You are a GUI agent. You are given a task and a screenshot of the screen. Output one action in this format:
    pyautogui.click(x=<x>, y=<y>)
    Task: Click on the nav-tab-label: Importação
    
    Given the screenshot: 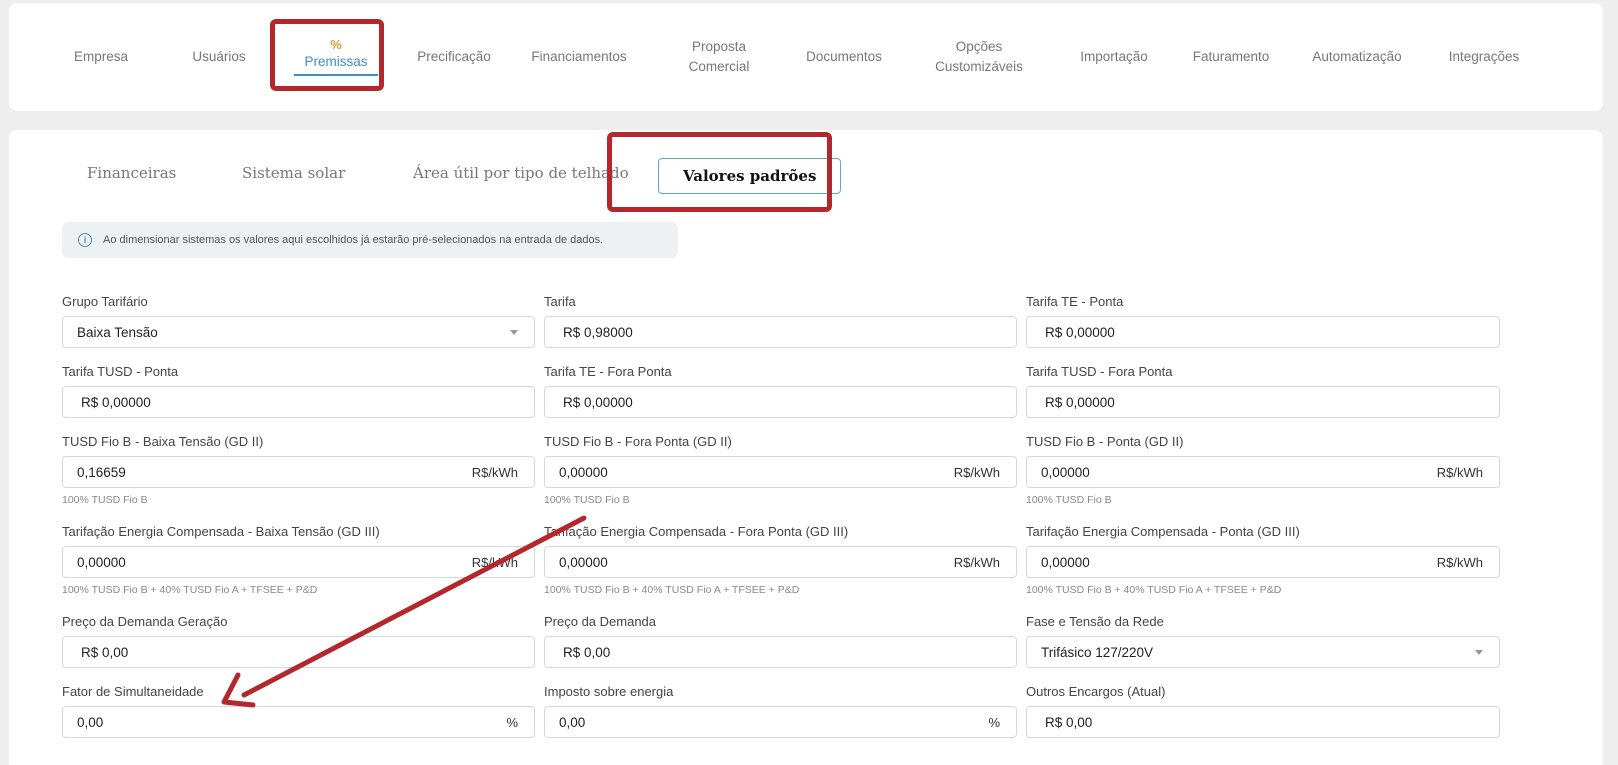 What is the action you would take?
    pyautogui.click(x=1114, y=56)
    